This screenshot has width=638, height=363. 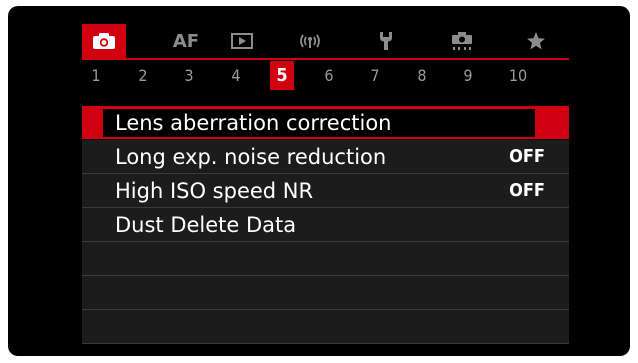 What do you see at coordinates (206, 224) in the screenshot?
I see `menu-item-label: Dust Delete Data` at bounding box center [206, 224].